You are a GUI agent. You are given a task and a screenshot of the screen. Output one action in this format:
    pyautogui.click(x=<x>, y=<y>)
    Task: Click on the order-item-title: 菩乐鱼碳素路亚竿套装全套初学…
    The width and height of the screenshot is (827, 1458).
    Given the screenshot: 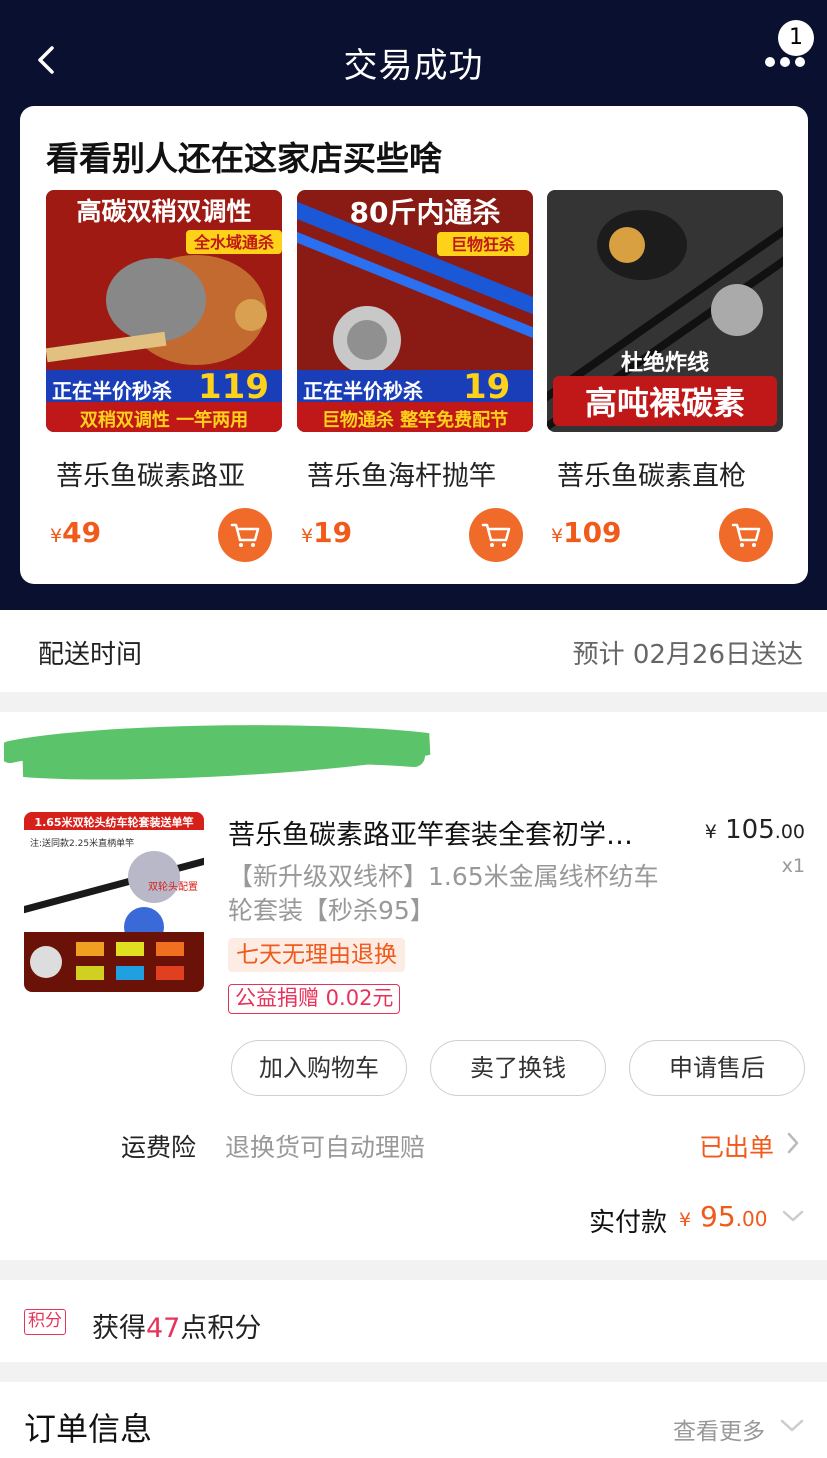 What is the action you would take?
    pyautogui.click(x=430, y=832)
    